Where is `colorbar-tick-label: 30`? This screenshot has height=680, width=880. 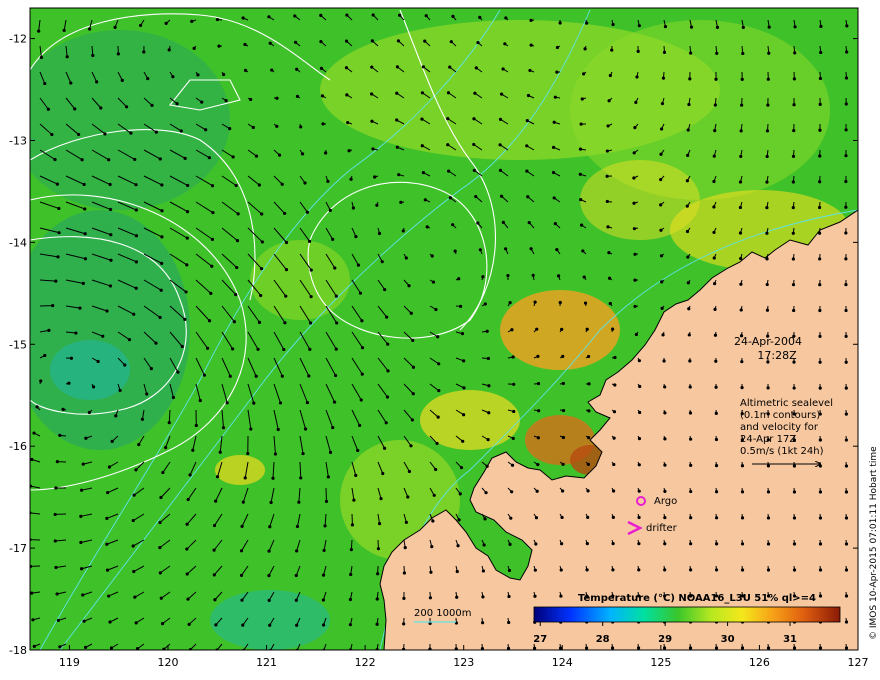 colorbar-tick-label: 30 is located at coordinates (728, 639).